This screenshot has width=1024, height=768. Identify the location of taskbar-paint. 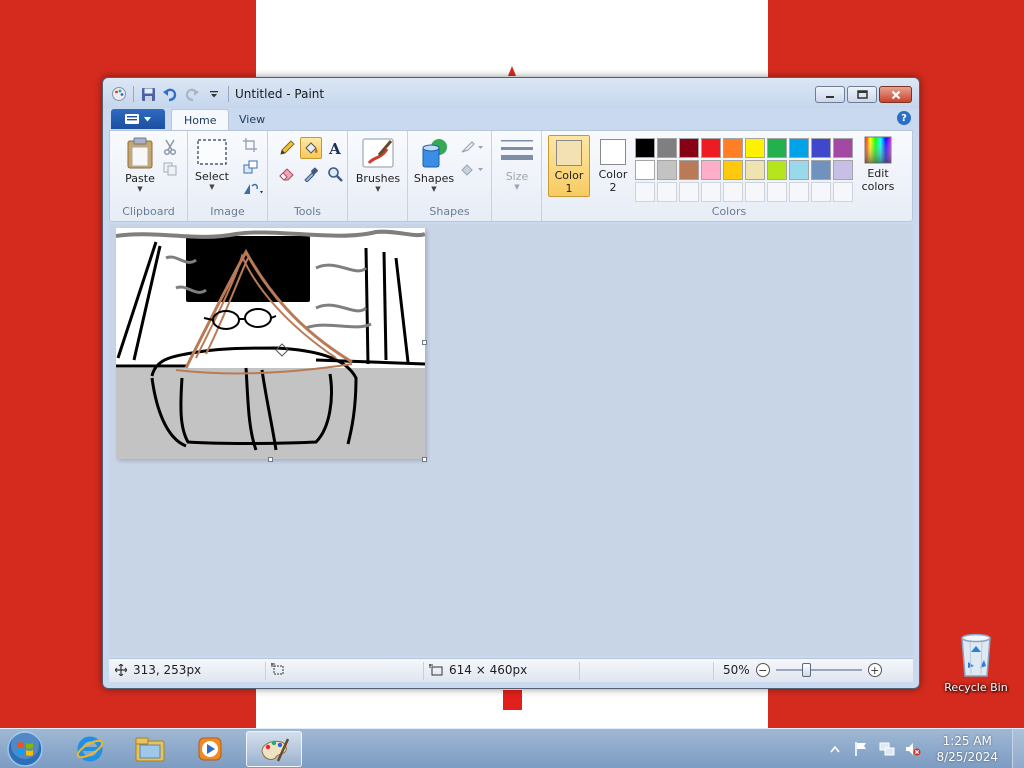
(274, 749).